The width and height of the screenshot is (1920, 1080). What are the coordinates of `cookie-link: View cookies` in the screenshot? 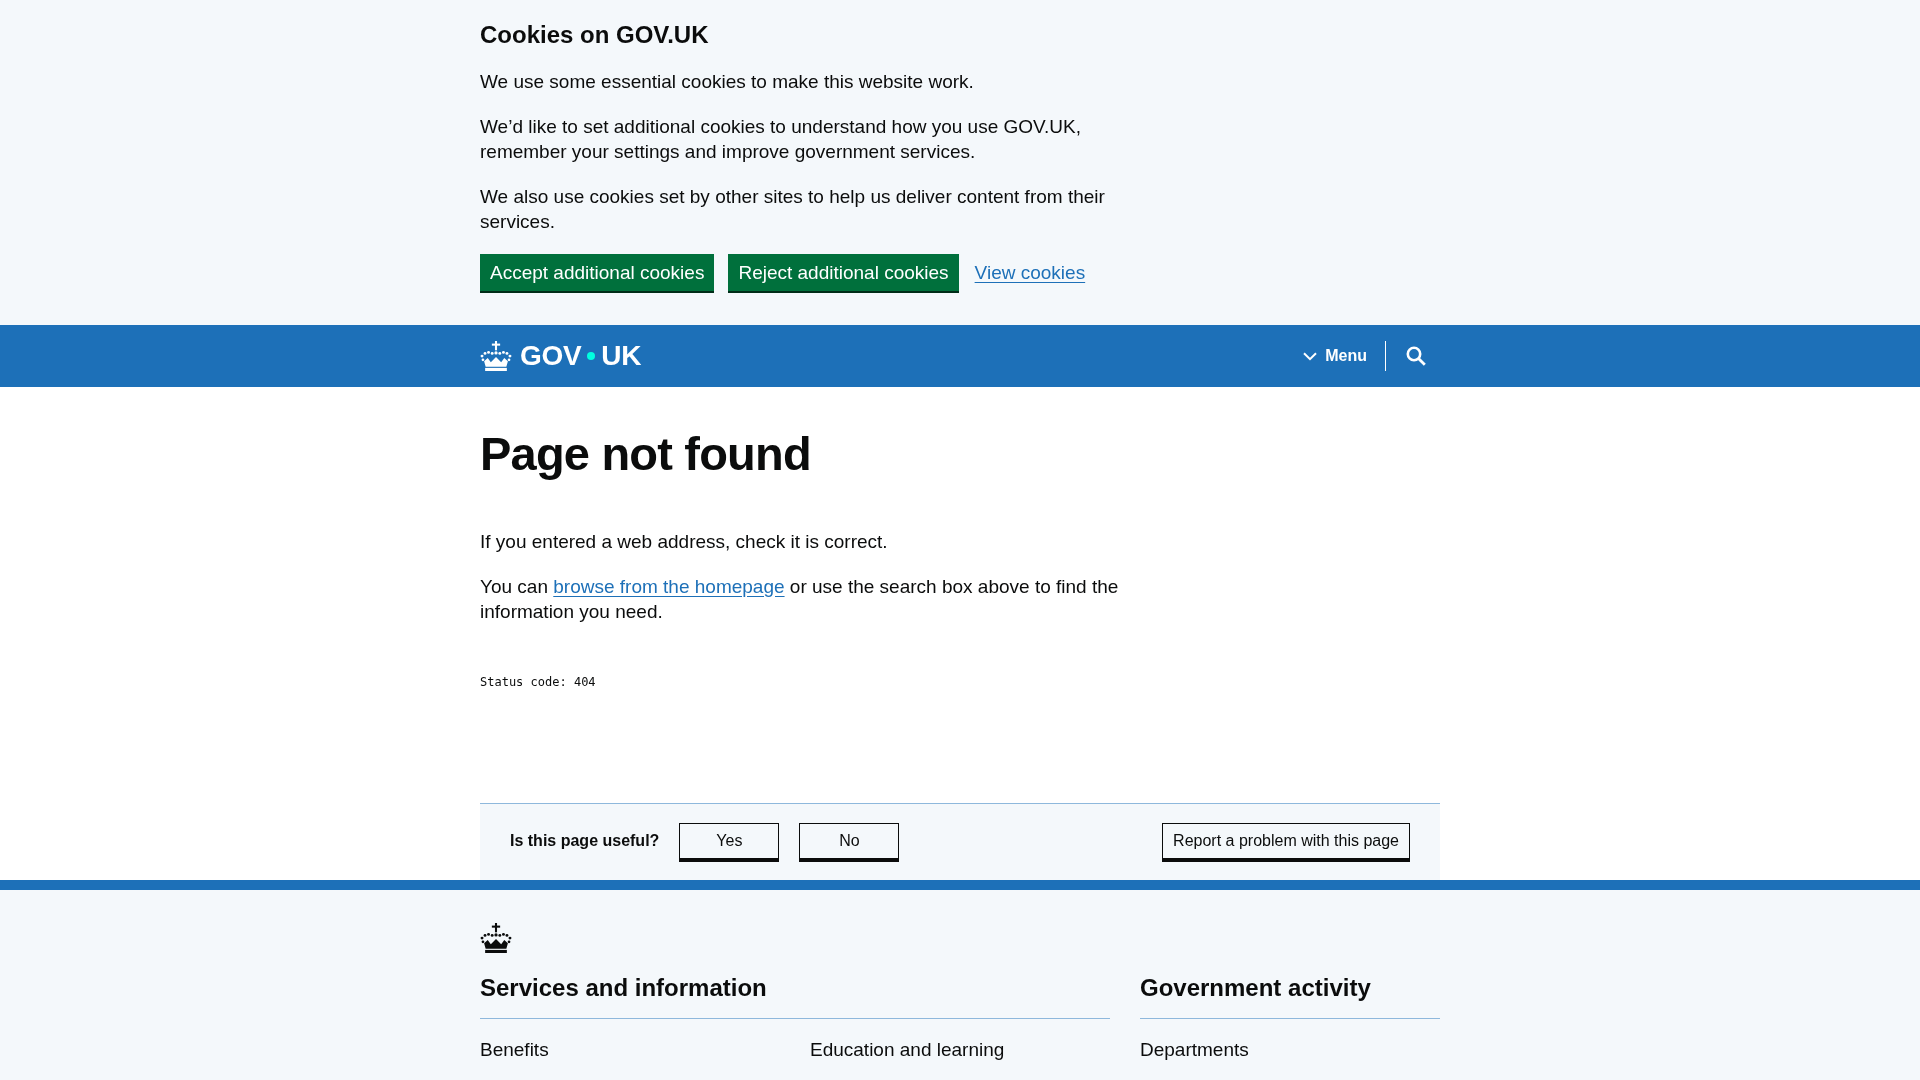 It's located at (1030, 272).